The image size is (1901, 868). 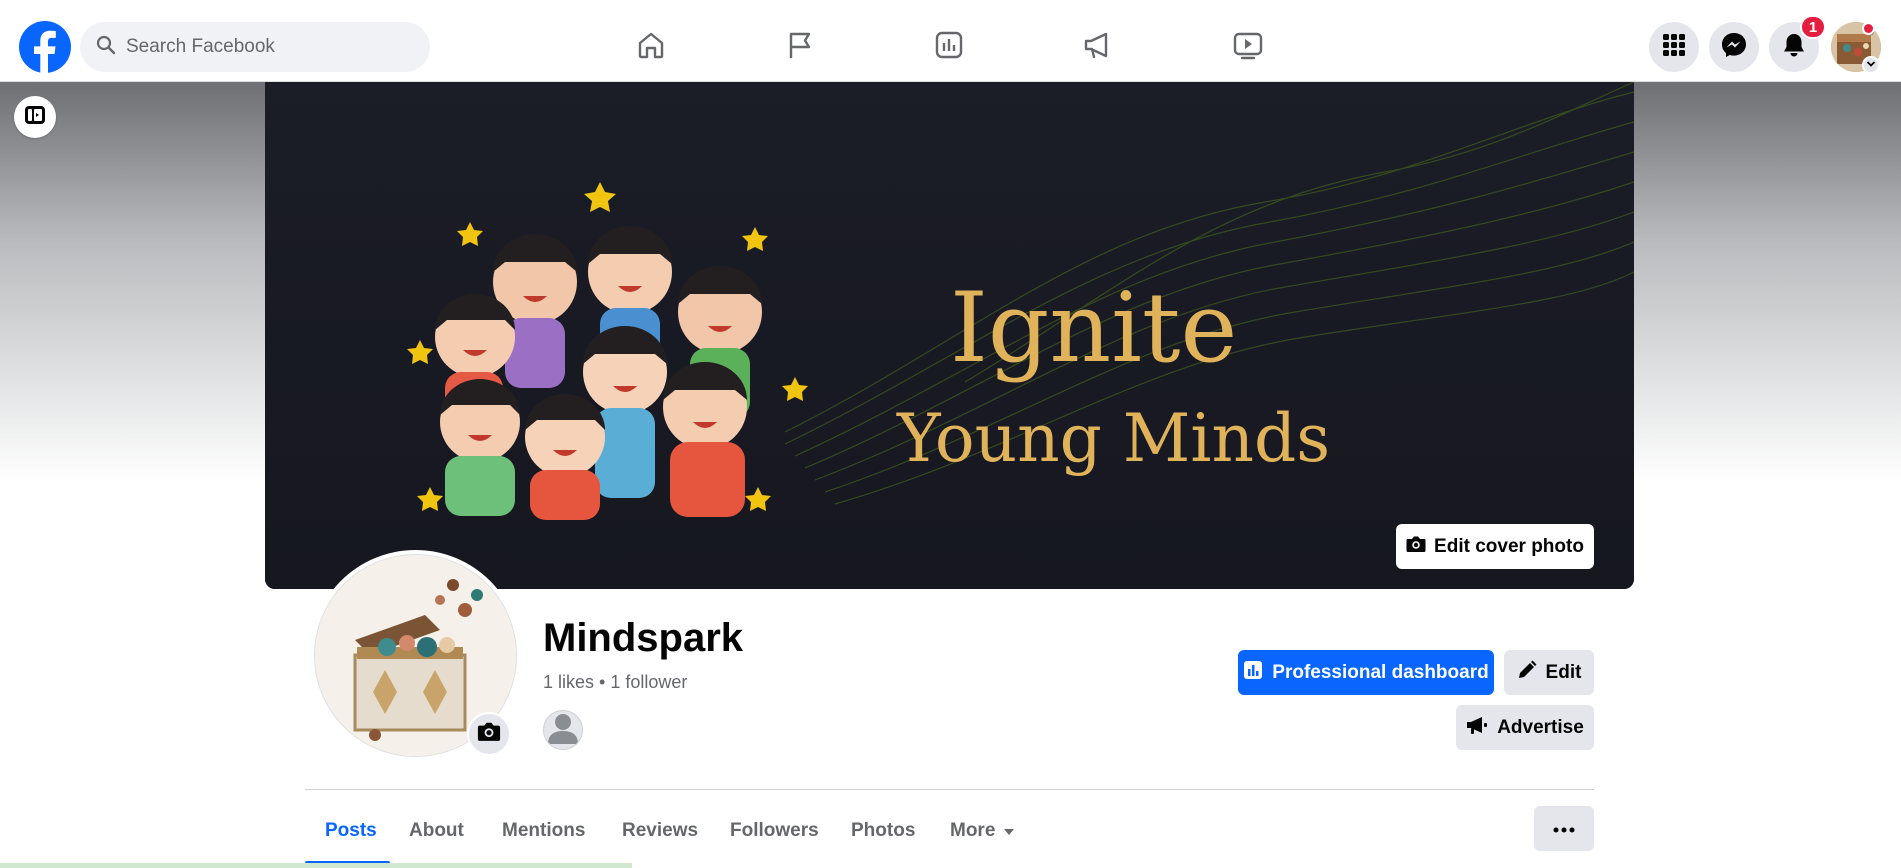 I want to click on dashboard-chart-icon, so click(x=1253, y=673).